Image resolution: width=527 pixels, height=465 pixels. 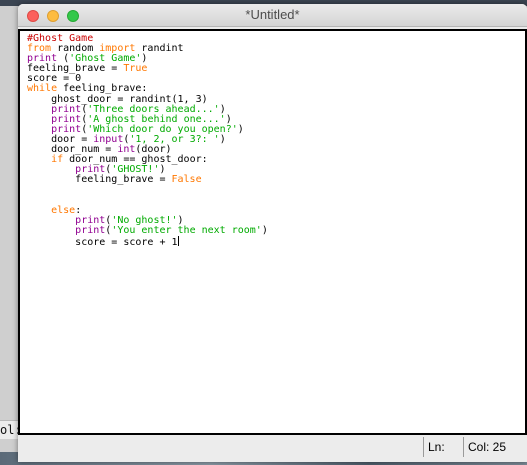 What do you see at coordinates (10, 429) in the screenshot?
I see `background-window-status: ol: 0` at bounding box center [10, 429].